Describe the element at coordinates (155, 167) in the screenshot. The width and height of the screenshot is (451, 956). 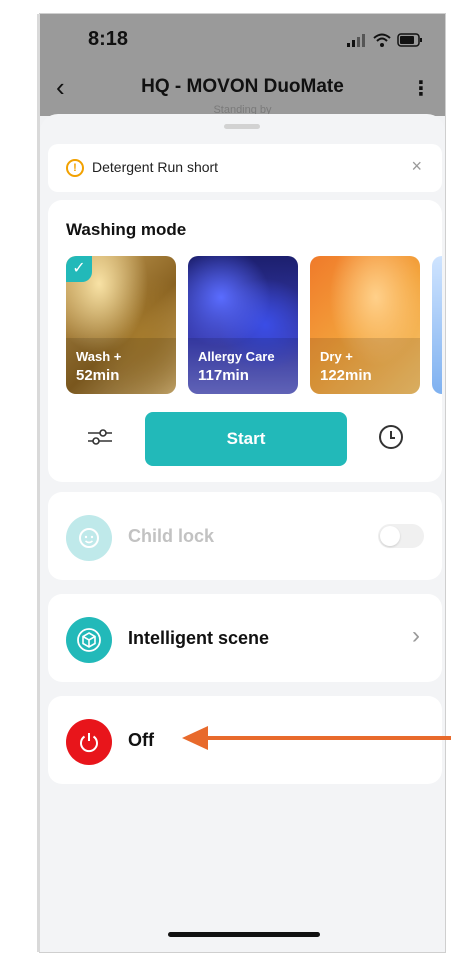
I see `notice-text: Detergent Run short` at that location.